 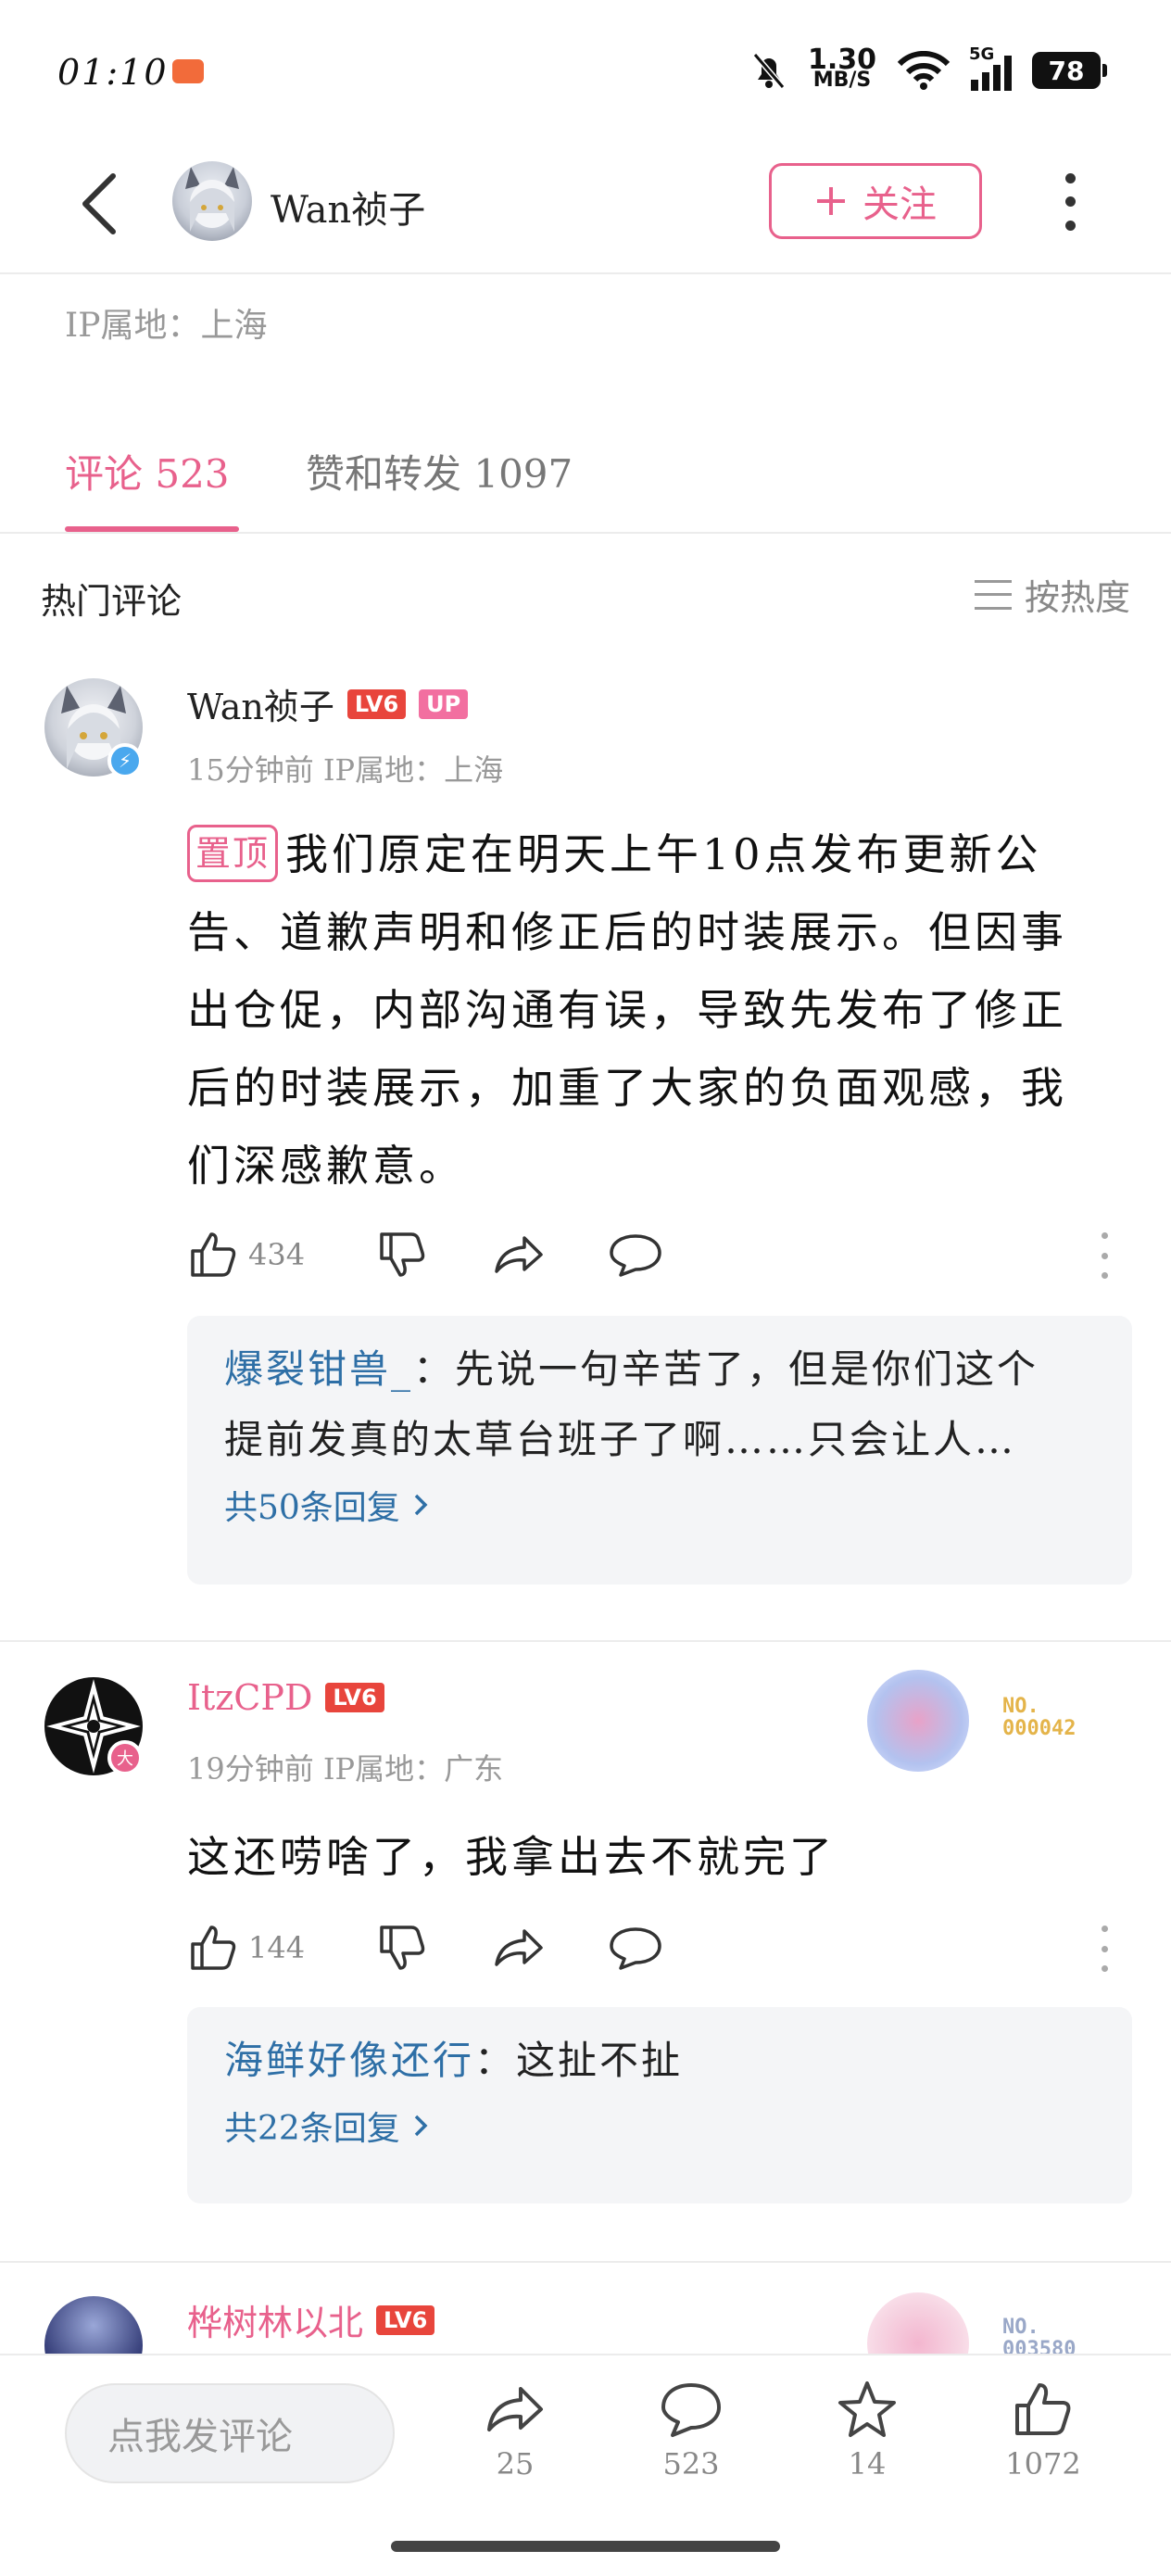 I want to click on bottom-comment-button: 523, so click(x=691, y=2431).